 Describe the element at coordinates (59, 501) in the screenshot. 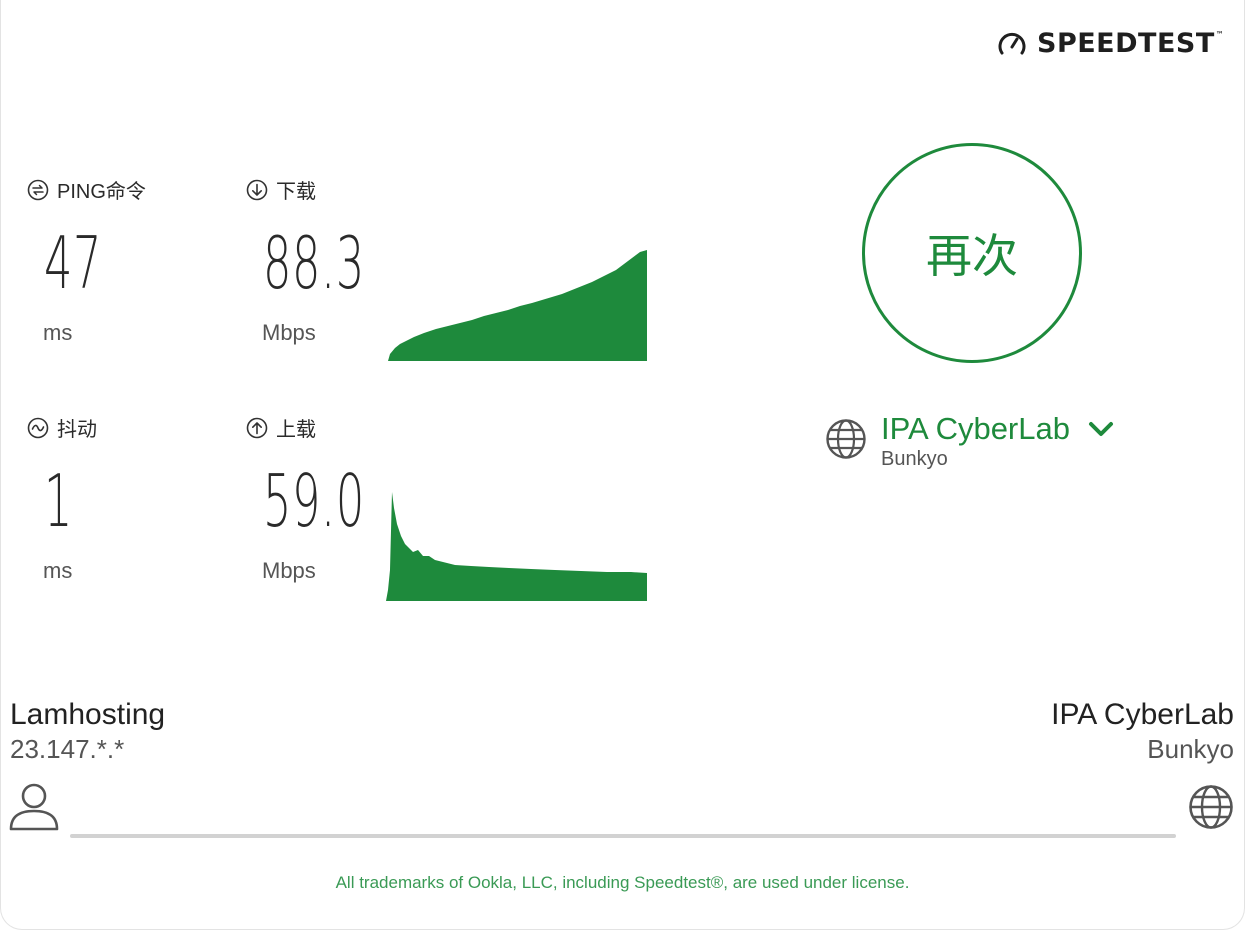

I see `jitter-value: 1` at that location.